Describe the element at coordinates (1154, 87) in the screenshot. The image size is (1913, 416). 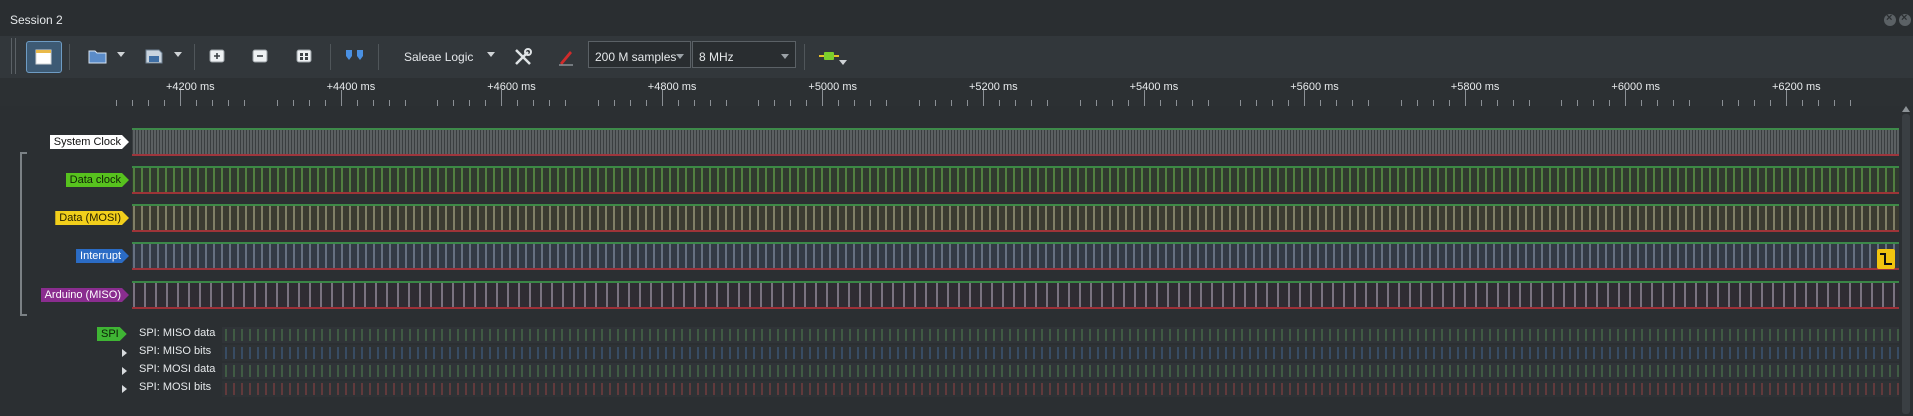
I see `ruler-label: +5400 ms` at that location.